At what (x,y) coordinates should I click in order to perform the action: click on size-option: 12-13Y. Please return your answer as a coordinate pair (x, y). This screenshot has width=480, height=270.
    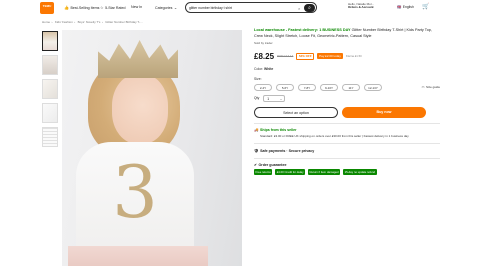
    Looking at the image, I should click on (373, 87).